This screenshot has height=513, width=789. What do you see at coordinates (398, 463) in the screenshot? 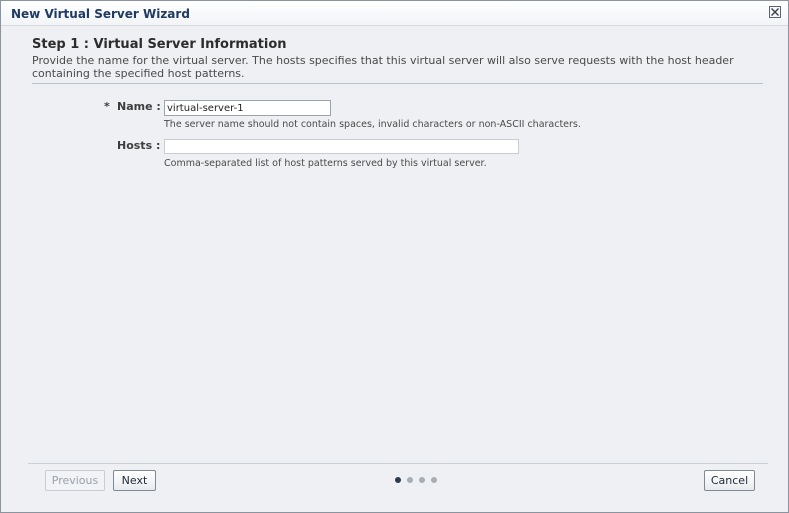
I see `footer-divider` at bounding box center [398, 463].